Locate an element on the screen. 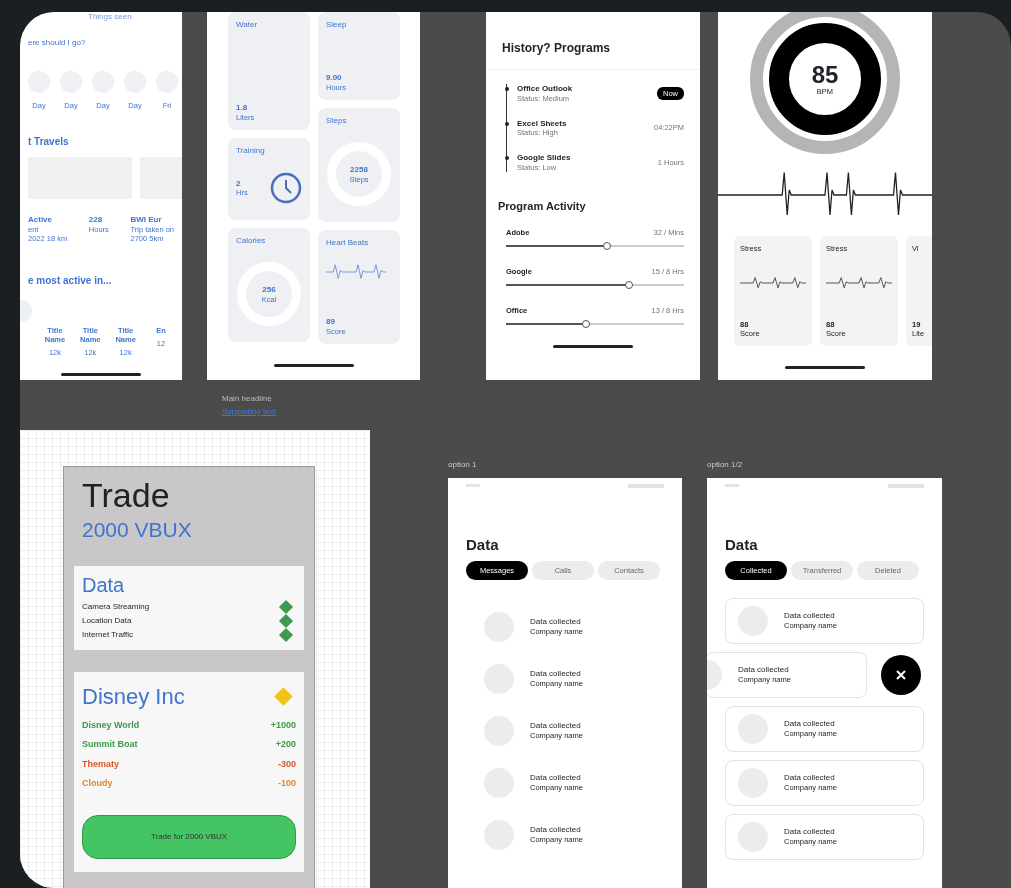 Image resolution: width=1011 pixels, height=888 pixels. close-icon is located at coordinates (901, 674).